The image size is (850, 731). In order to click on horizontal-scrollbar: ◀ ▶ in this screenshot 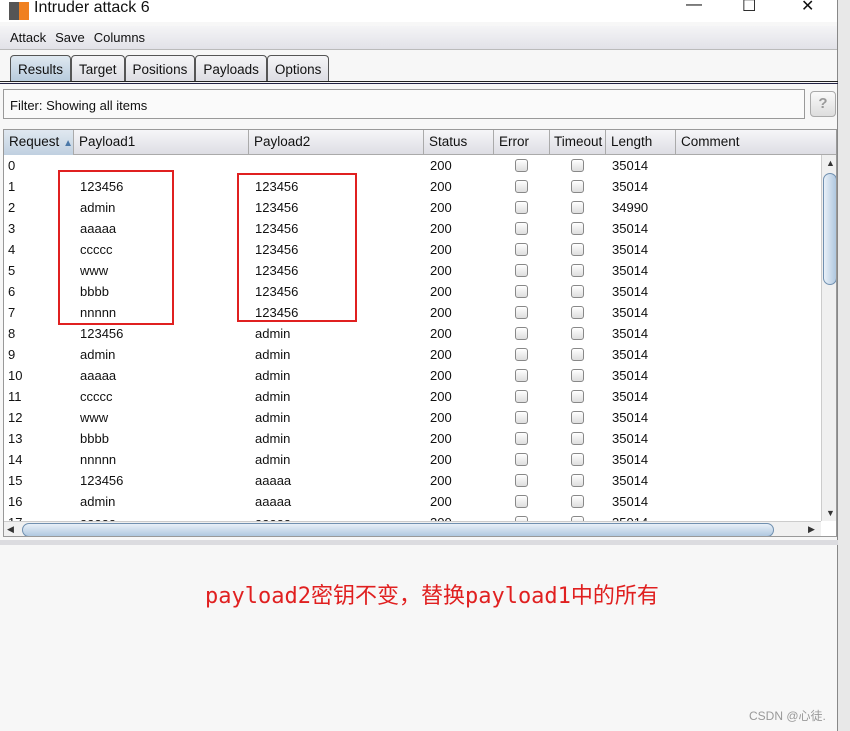, I will do `click(412, 528)`.